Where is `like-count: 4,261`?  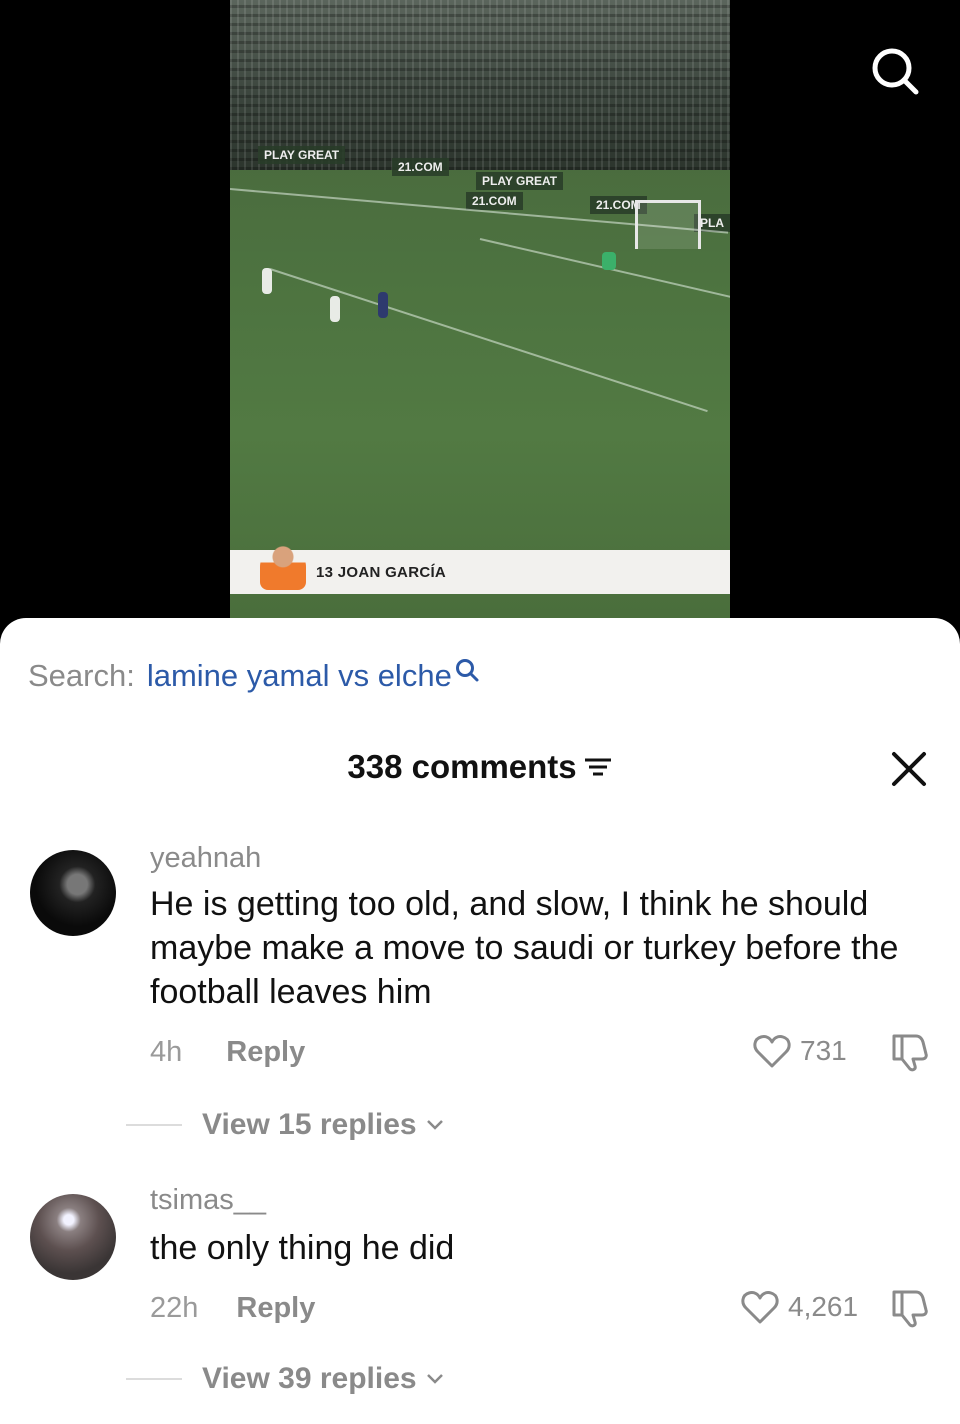
like-count: 4,261 is located at coordinates (823, 1306).